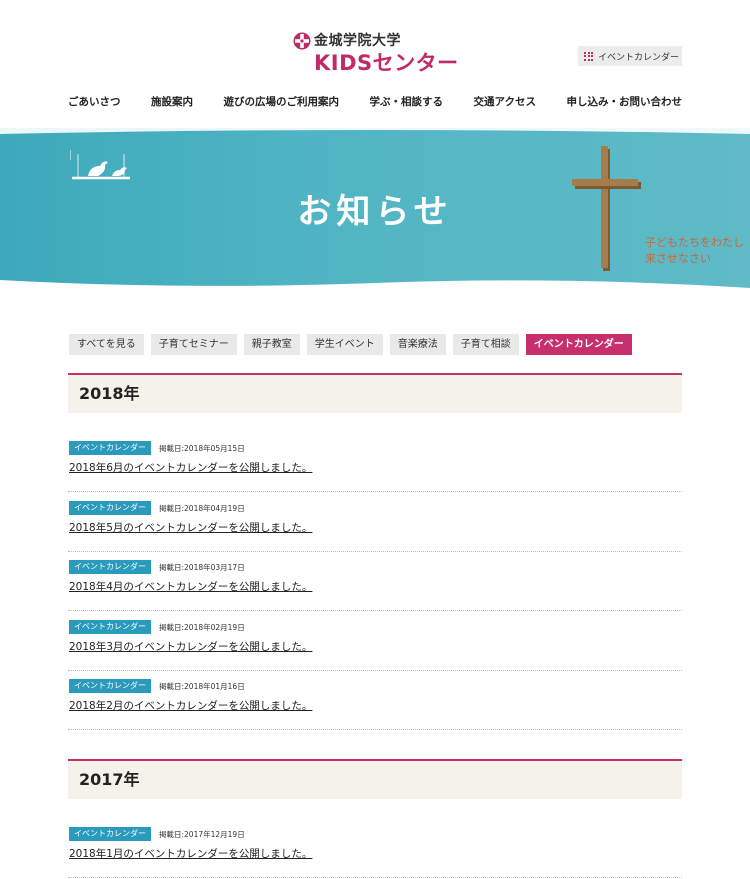 The height and width of the screenshot is (879, 750). I want to click on calendar-grid-icon, so click(588, 56).